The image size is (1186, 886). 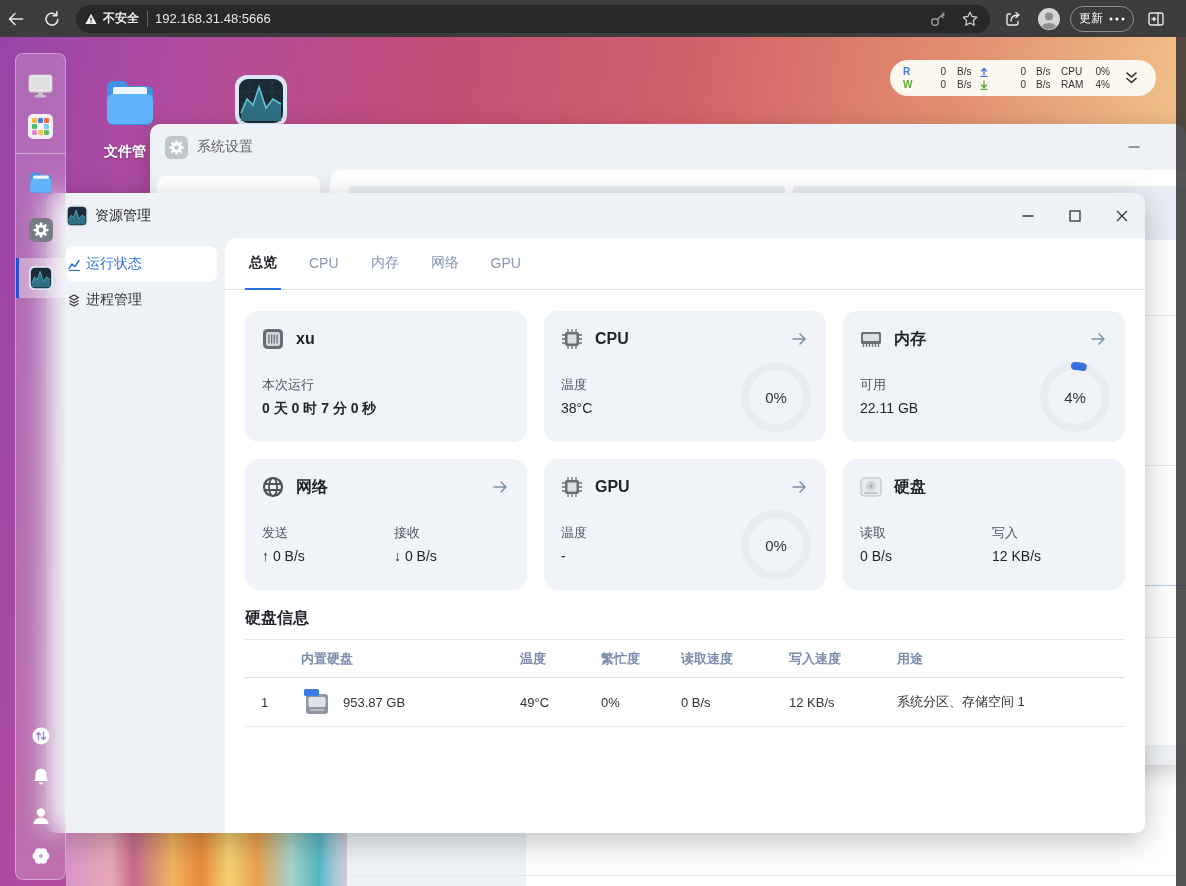 What do you see at coordinates (873, 385) in the screenshot?
I see `field-label: 可用` at bounding box center [873, 385].